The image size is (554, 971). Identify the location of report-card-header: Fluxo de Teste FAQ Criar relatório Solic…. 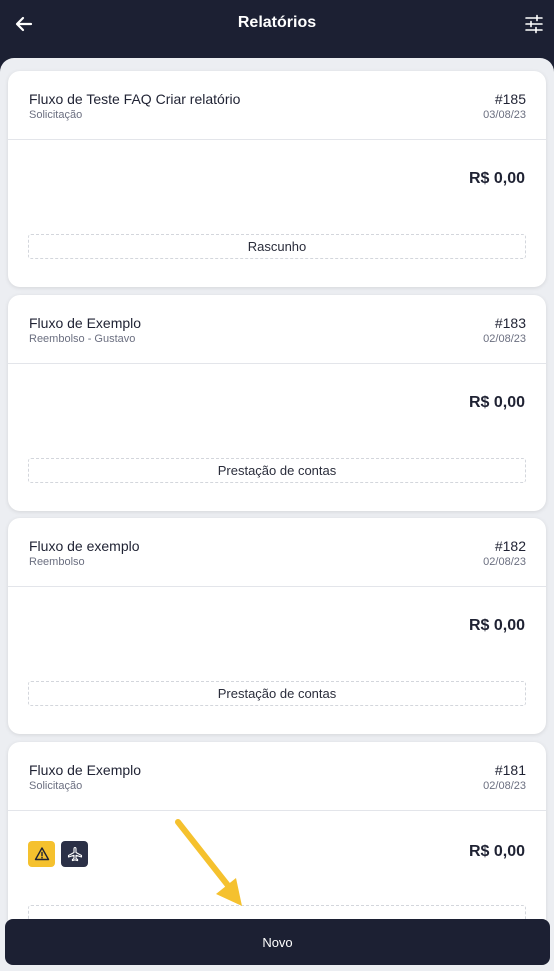
(277, 105).